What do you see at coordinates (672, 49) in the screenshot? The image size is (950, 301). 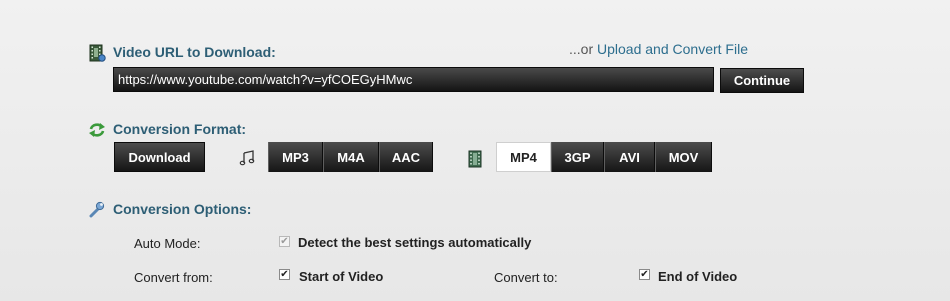 I see `upload-and-convert-link: Upload and Convert File` at bounding box center [672, 49].